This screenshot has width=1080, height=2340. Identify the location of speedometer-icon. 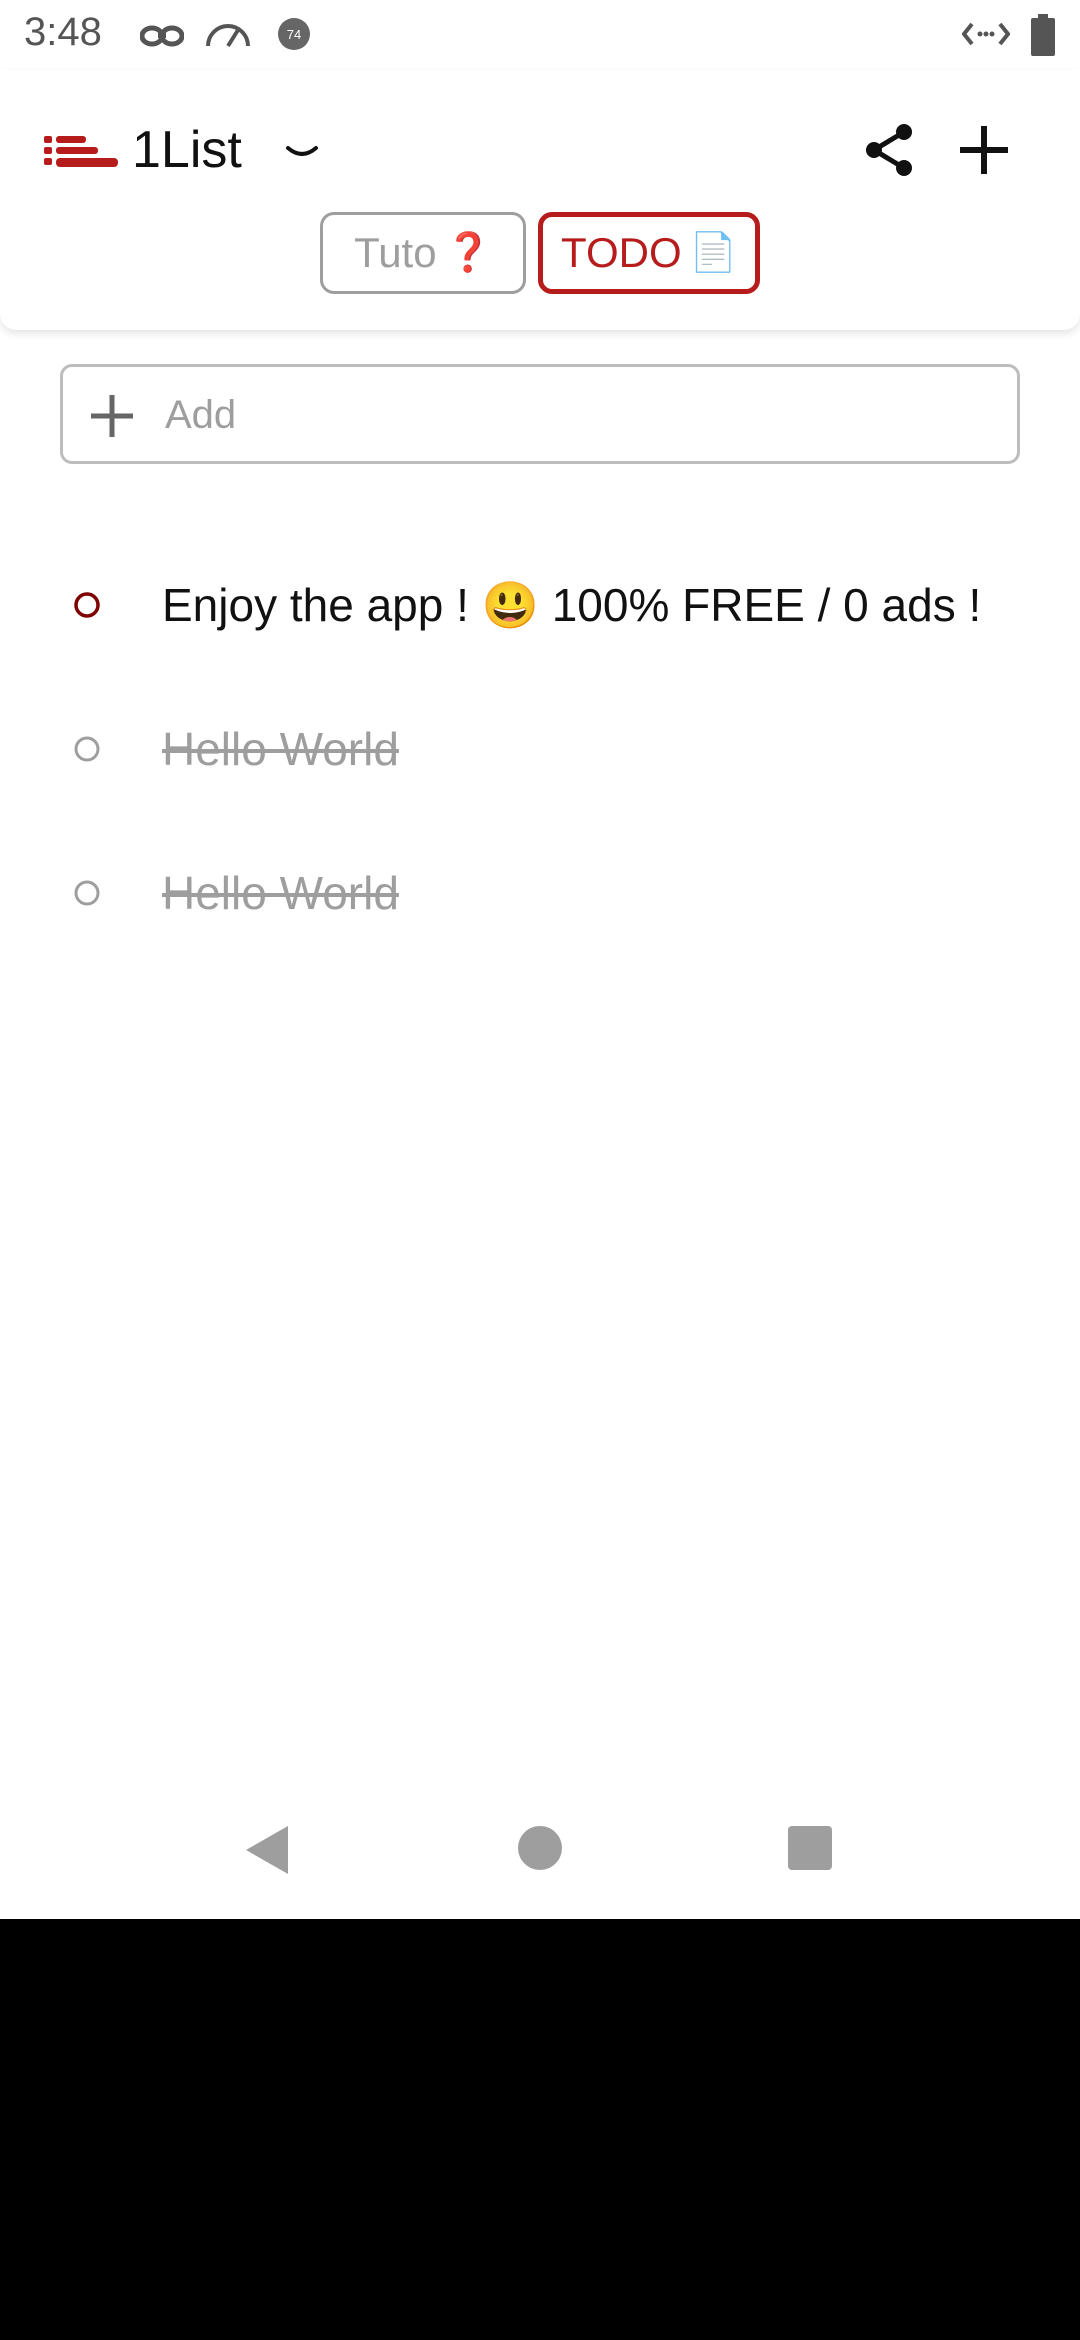
(228, 36).